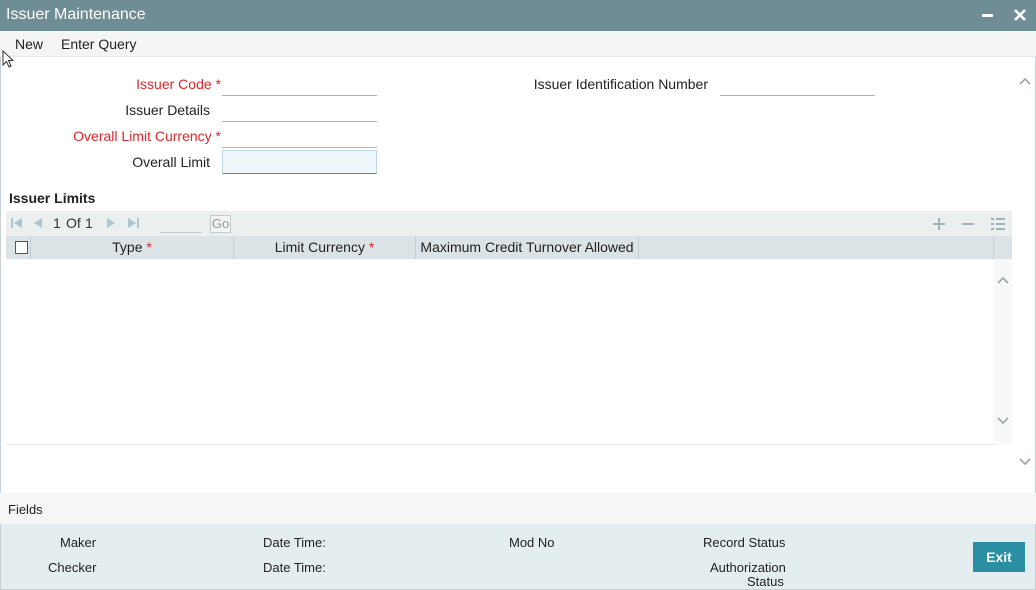 Image resolution: width=1036 pixels, height=590 pixels. Describe the element at coordinates (294, 567) in the screenshot. I see `checker-date-time-label: Date Time:` at that location.